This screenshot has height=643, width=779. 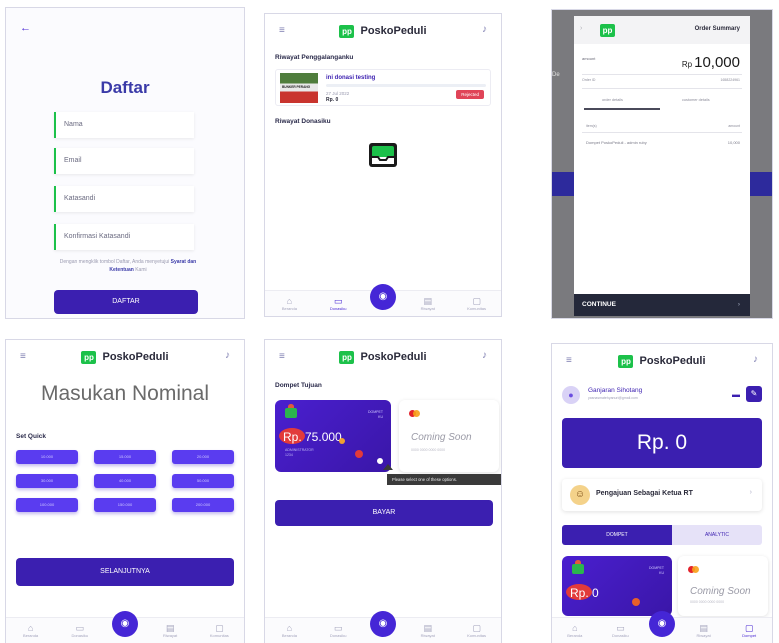 I want to click on quick-amount-chip: 150.000, so click(x=125, y=505).